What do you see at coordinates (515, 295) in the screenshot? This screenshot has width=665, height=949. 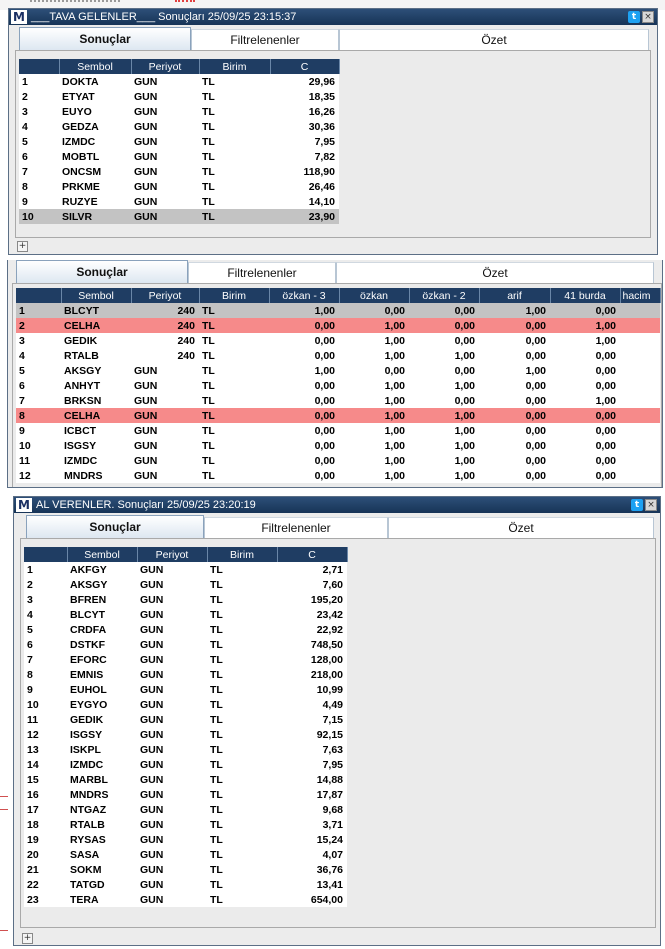 I see `column-header-arif: arif` at bounding box center [515, 295].